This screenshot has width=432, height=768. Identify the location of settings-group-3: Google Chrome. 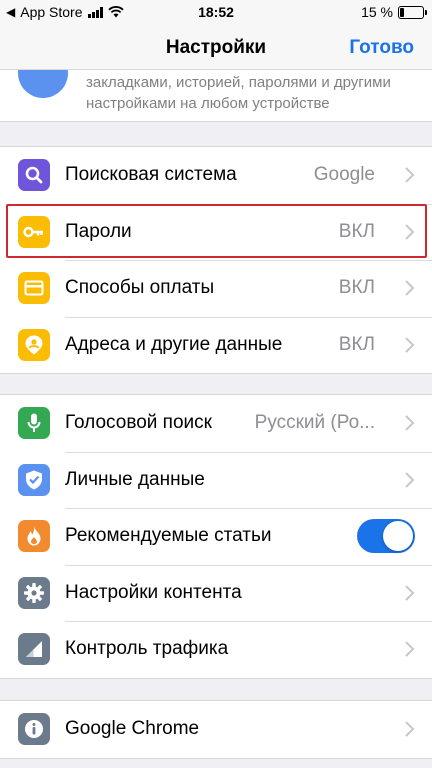
(216, 729).